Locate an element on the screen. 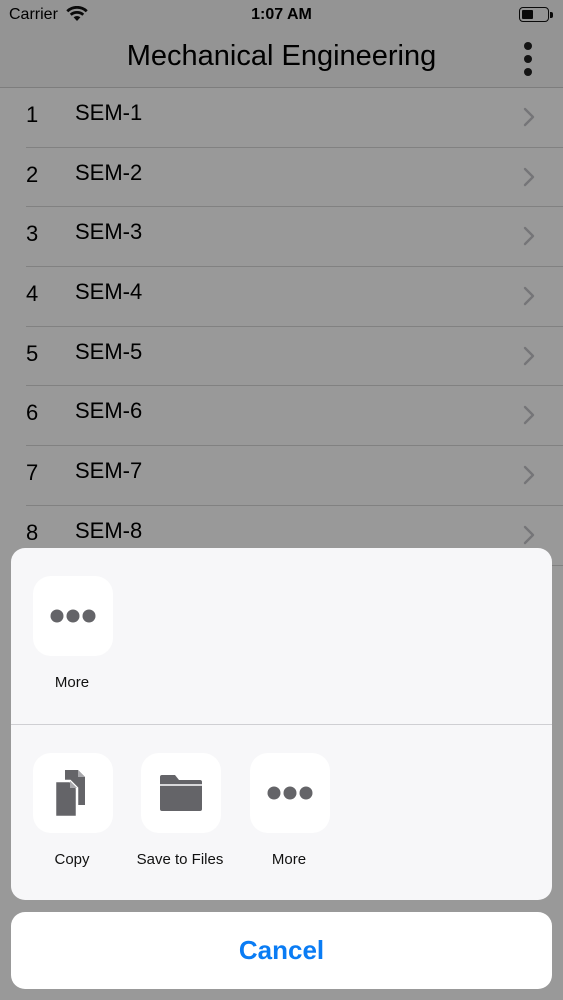 This screenshot has width=563, height=1000. more-apps-tile is located at coordinates (73, 616).